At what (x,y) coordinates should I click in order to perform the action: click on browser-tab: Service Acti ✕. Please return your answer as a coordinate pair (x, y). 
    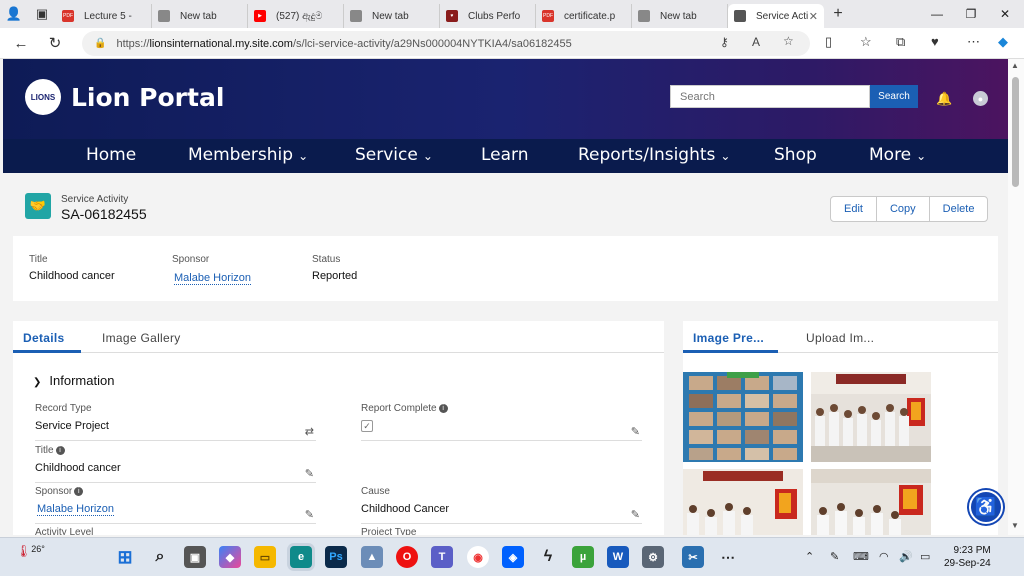
    Looking at the image, I should click on (776, 16).